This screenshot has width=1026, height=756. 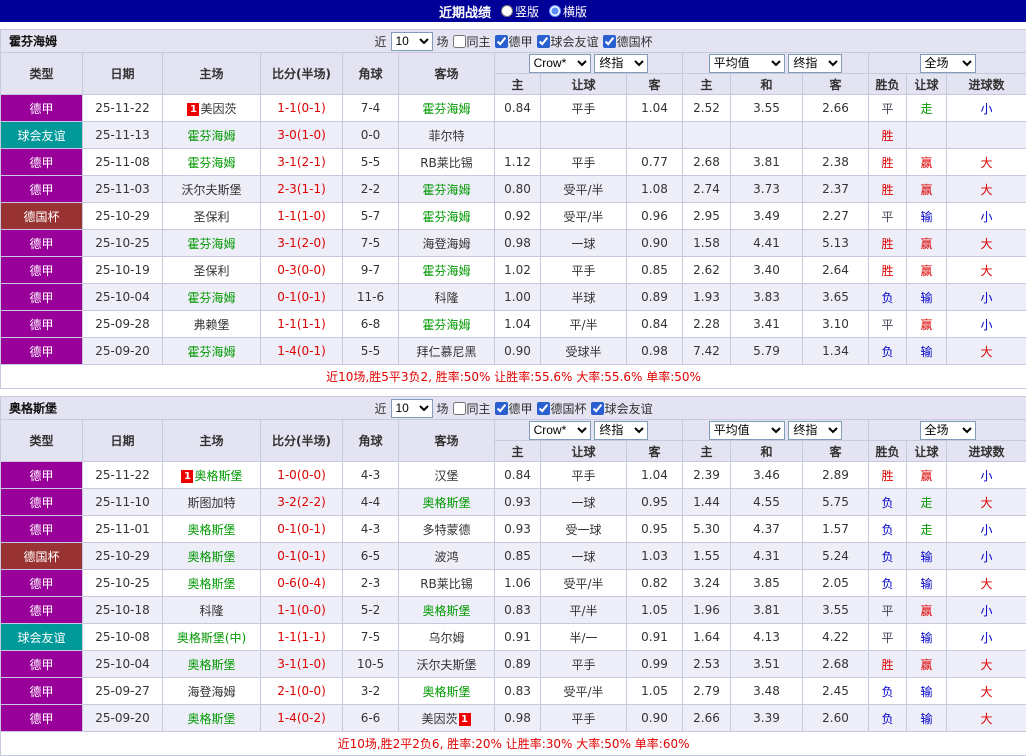 I want to click on away-team-name: 科隆, so click(x=446, y=298).